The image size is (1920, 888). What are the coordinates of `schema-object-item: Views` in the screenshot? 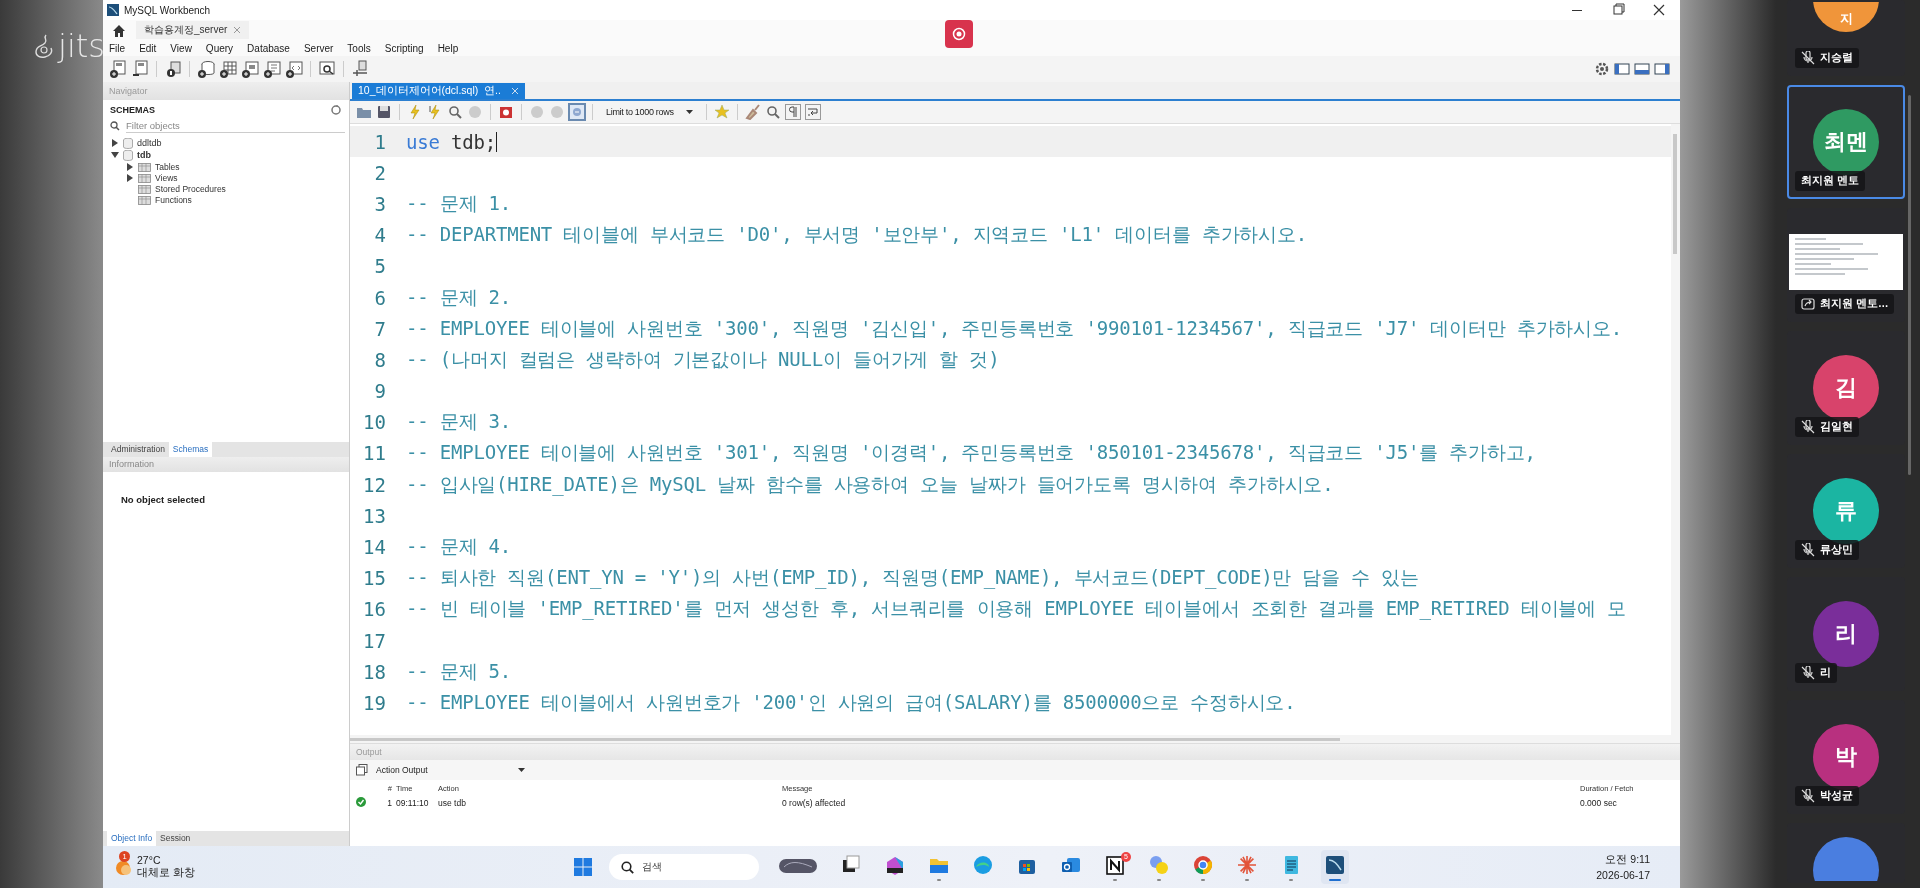 It's located at (166, 177).